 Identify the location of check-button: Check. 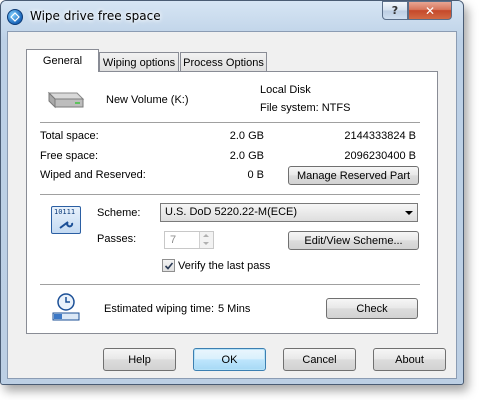
(372, 308).